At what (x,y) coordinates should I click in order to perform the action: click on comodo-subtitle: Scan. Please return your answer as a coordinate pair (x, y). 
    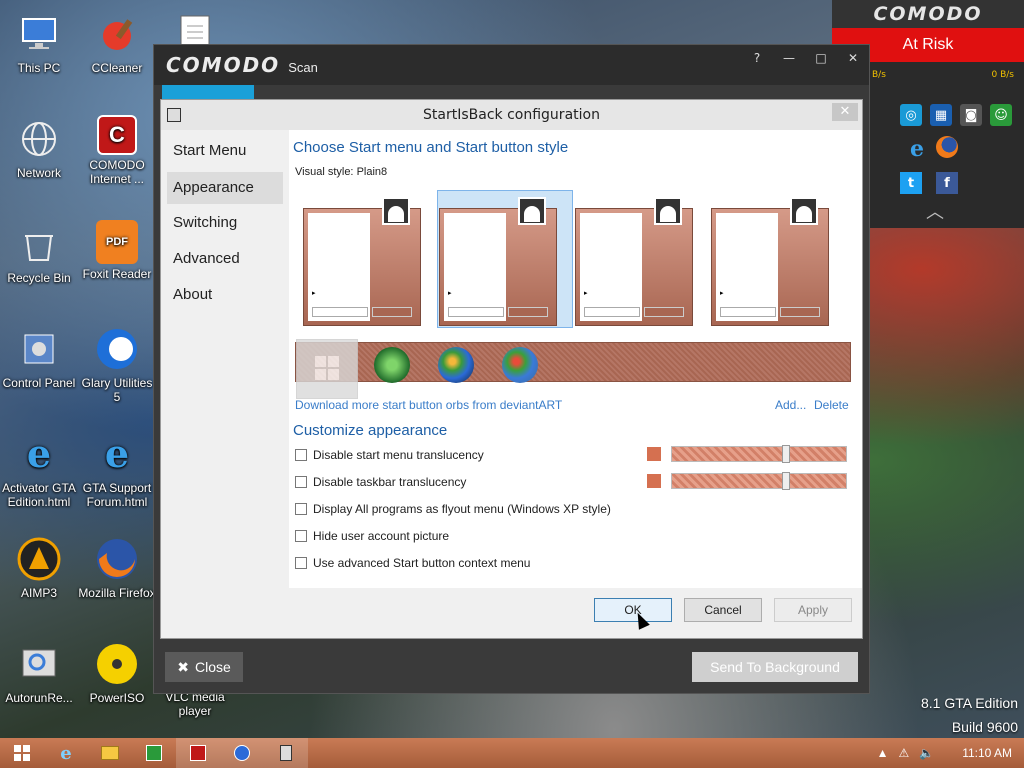
    Looking at the image, I should click on (303, 67).